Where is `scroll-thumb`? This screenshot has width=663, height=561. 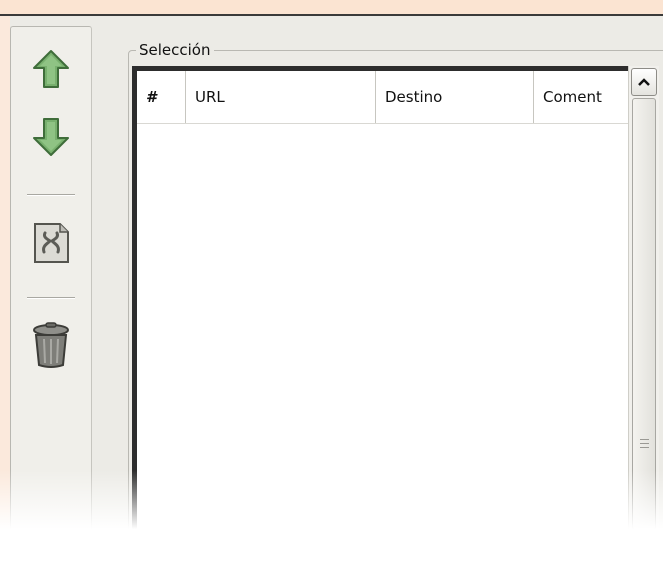 scroll-thumb is located at coordinates (644, 314).